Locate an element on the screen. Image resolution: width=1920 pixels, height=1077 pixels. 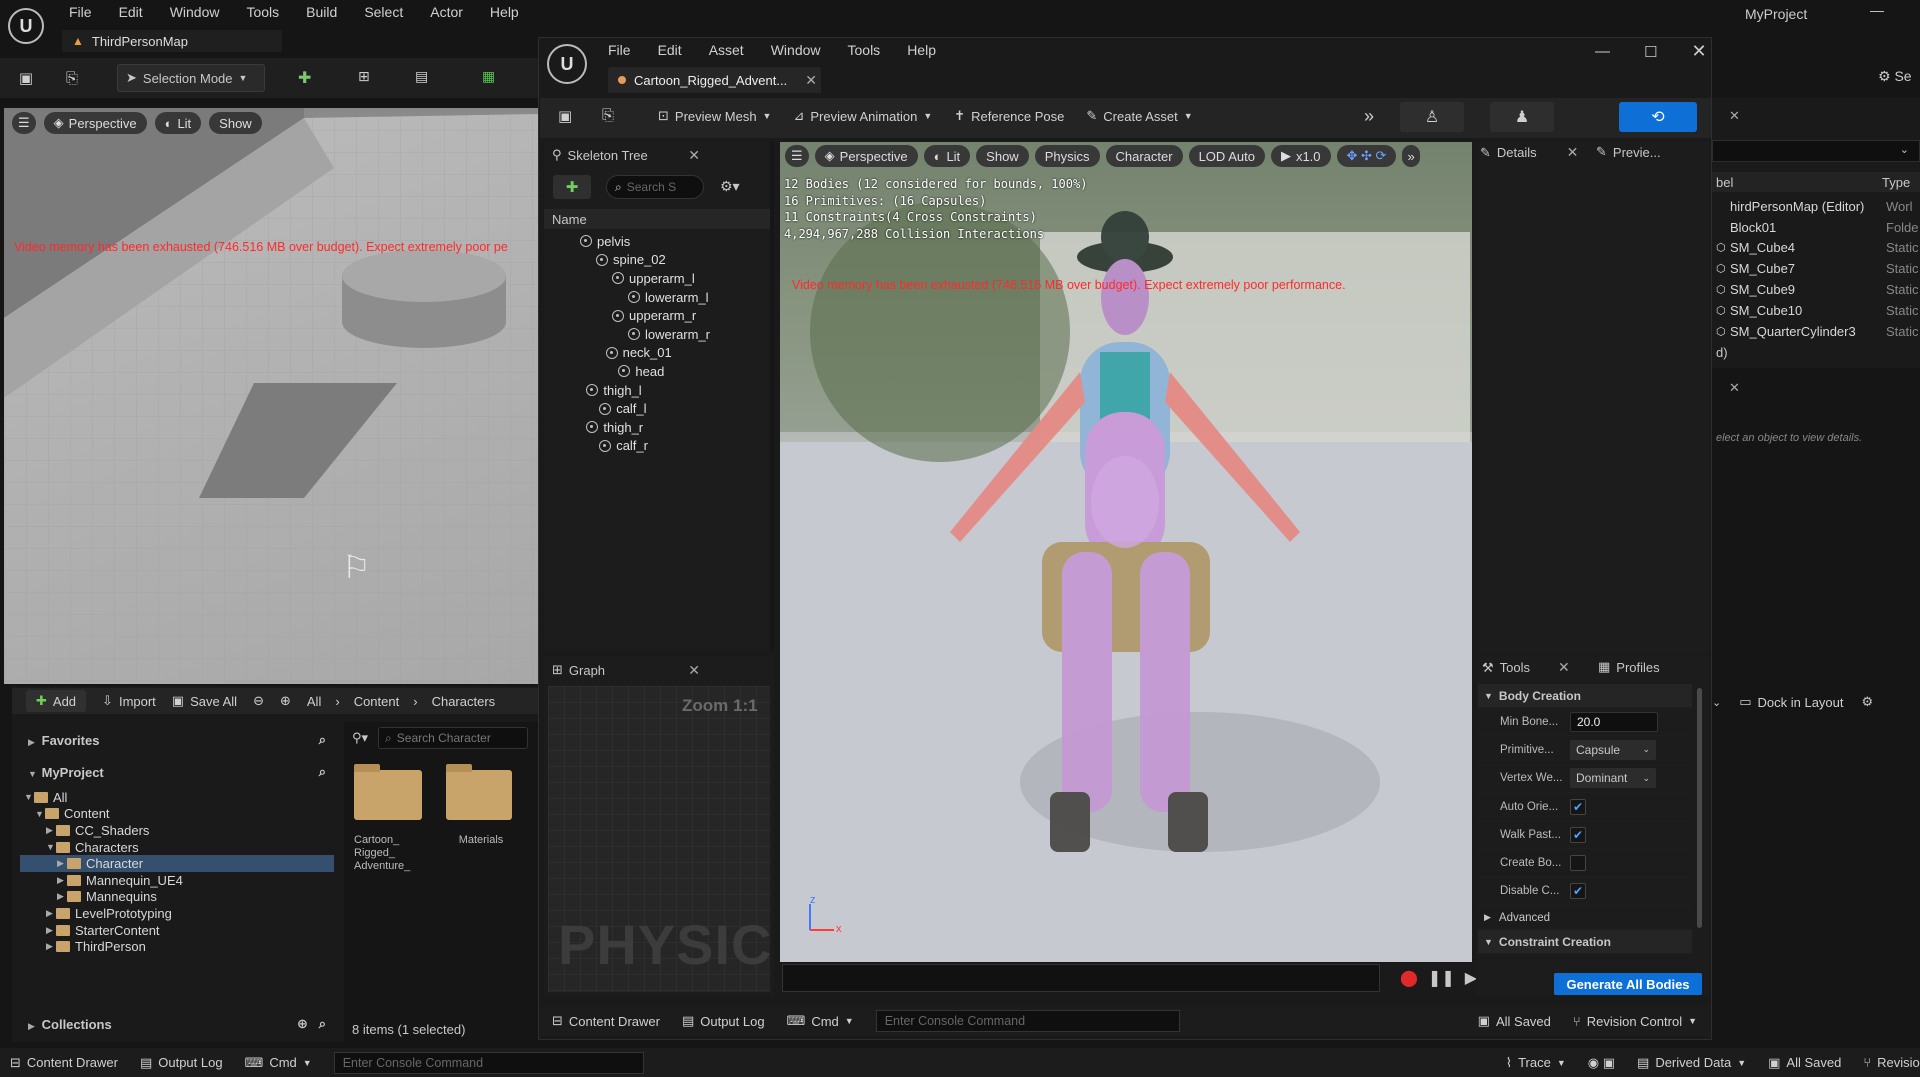
revision-control-button: ⑂ Revision C is located at coordinates (1891, 1062).